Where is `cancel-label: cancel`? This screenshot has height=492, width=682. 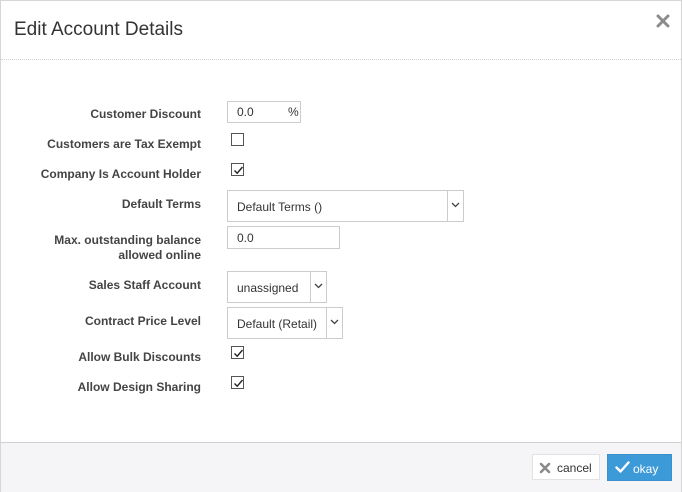
cancel-label: cancel is located at coordinates (574, 468).